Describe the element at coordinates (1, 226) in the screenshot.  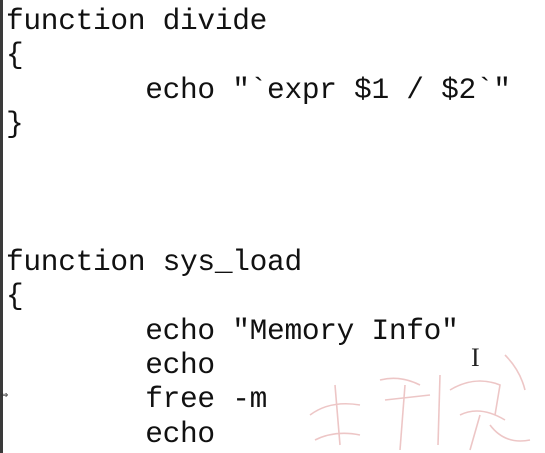
I see `editor-left-border` at that location.